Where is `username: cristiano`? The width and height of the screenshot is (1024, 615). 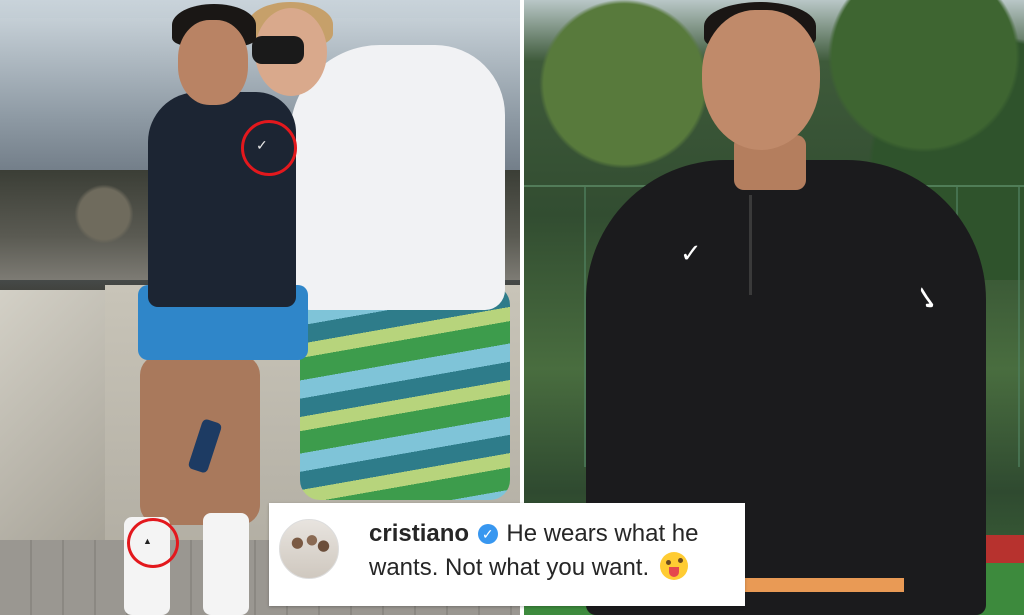 username: cristiano is located at coordinates (419, 533).